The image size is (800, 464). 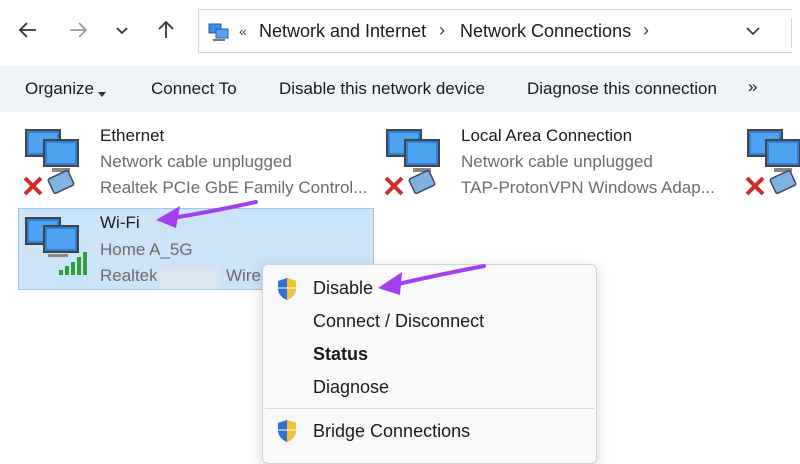 What do you see at coordinates (194, 89) in the screenshot?
I see `connect-to-button: Connect To` at bounding box center [194, 89].